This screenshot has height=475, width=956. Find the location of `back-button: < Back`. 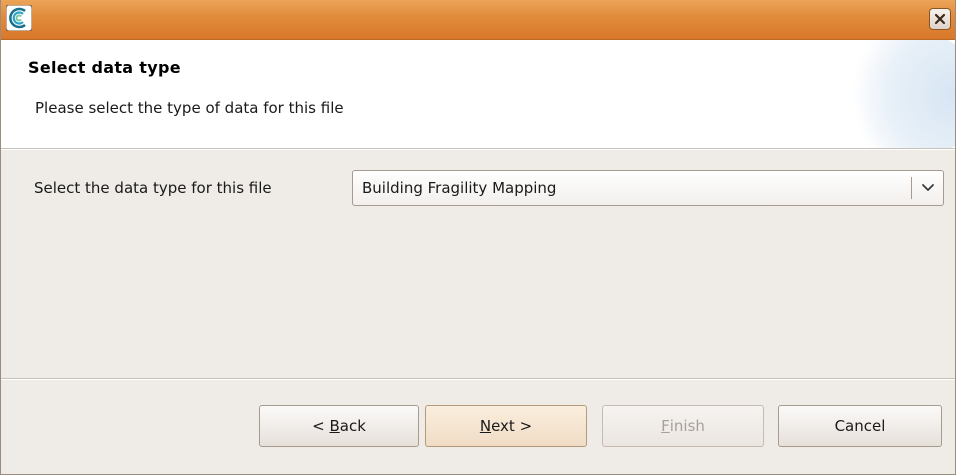

back-button: < Back is located at coordinates (339, 426).